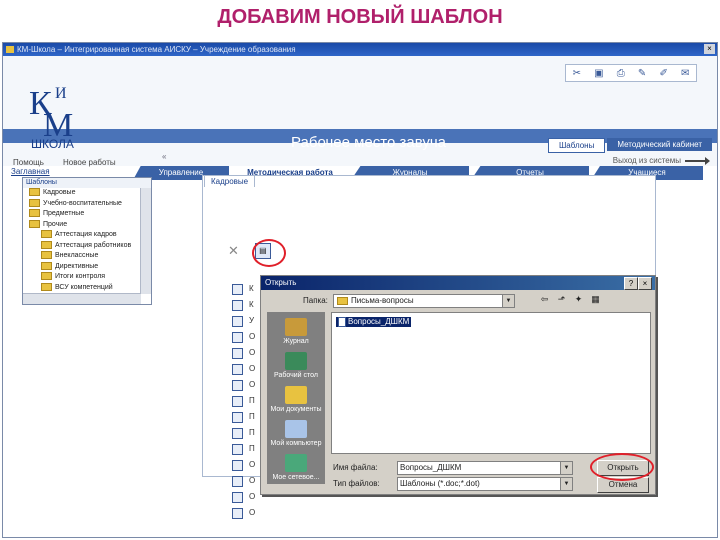 The height and width of the screenshot is (540, 720). I want to click on file-name-input: Вопросы_ДШКМ ▼, so click(485, 468).